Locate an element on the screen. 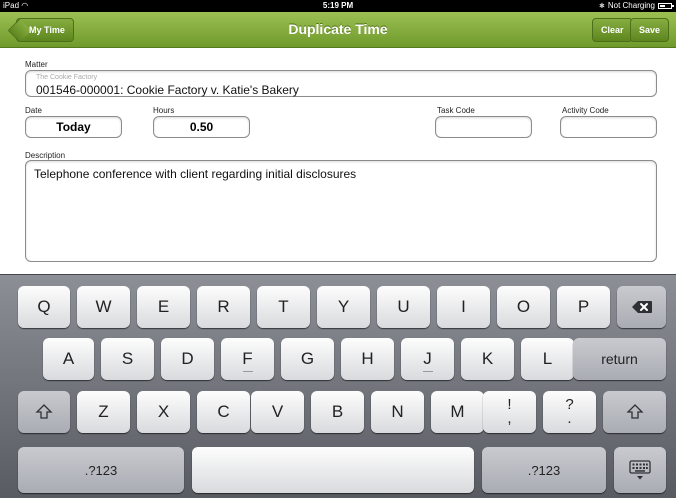  clear-button: Clear is located at coordinates (612, 30).